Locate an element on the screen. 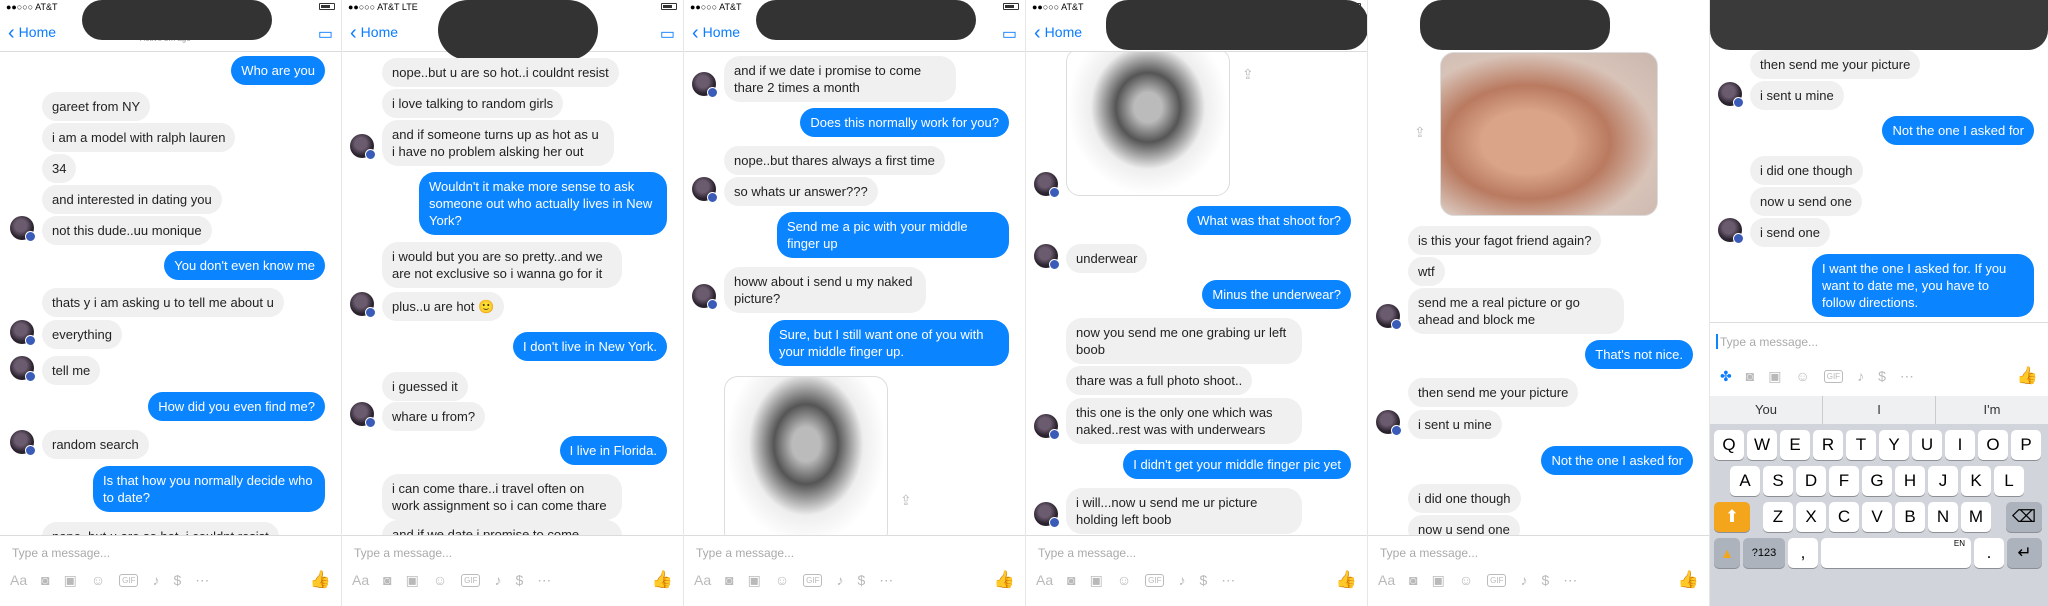  key: W is located at coordinates (1762, 445).